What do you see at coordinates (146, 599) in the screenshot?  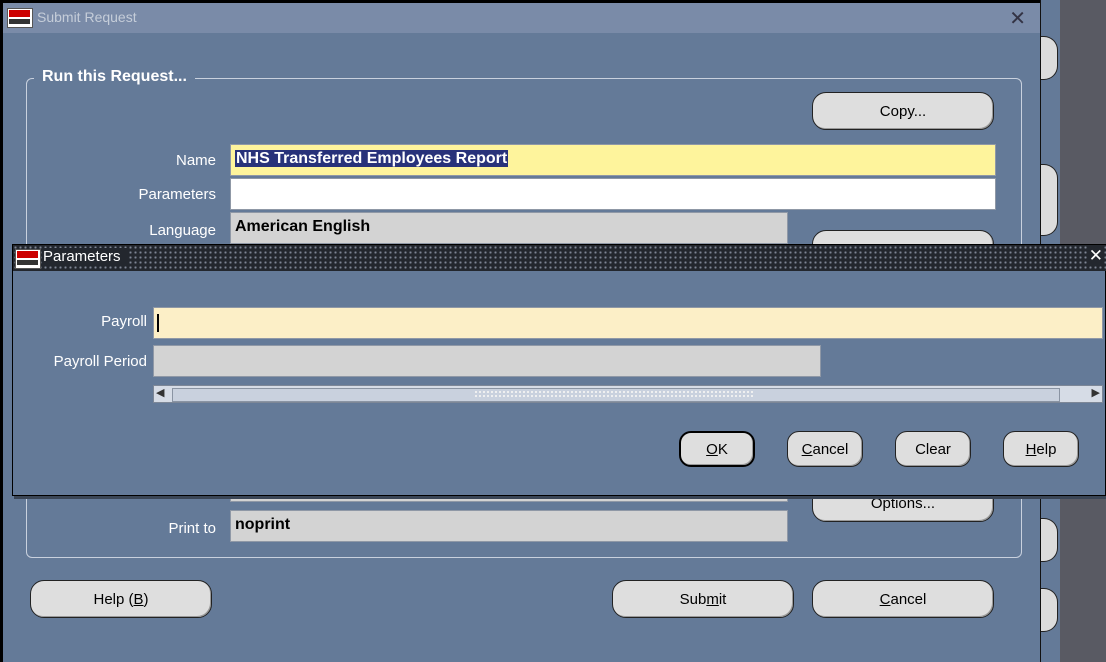 I see `help-button-text-end: )` at bounding box center [146, 599].